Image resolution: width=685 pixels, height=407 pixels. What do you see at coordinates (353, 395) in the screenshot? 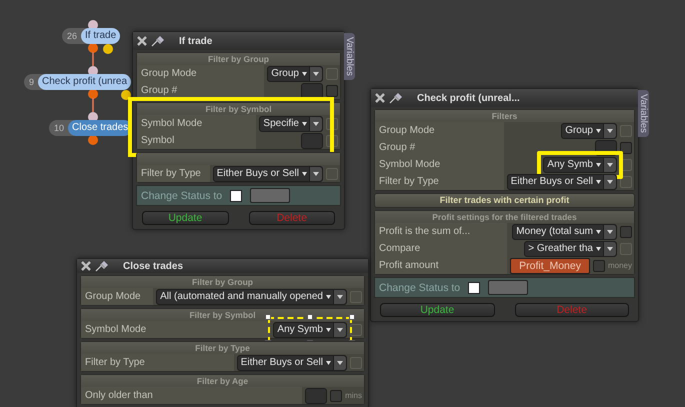
I see `unit-label: mins` at bounding box center [353, 395].